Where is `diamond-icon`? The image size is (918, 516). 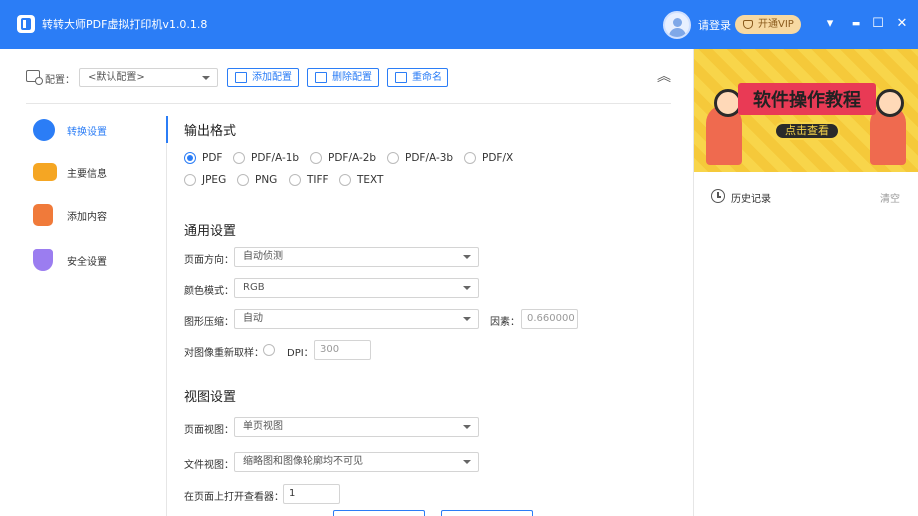
diamond-icon is located at coordinates (748, 24).